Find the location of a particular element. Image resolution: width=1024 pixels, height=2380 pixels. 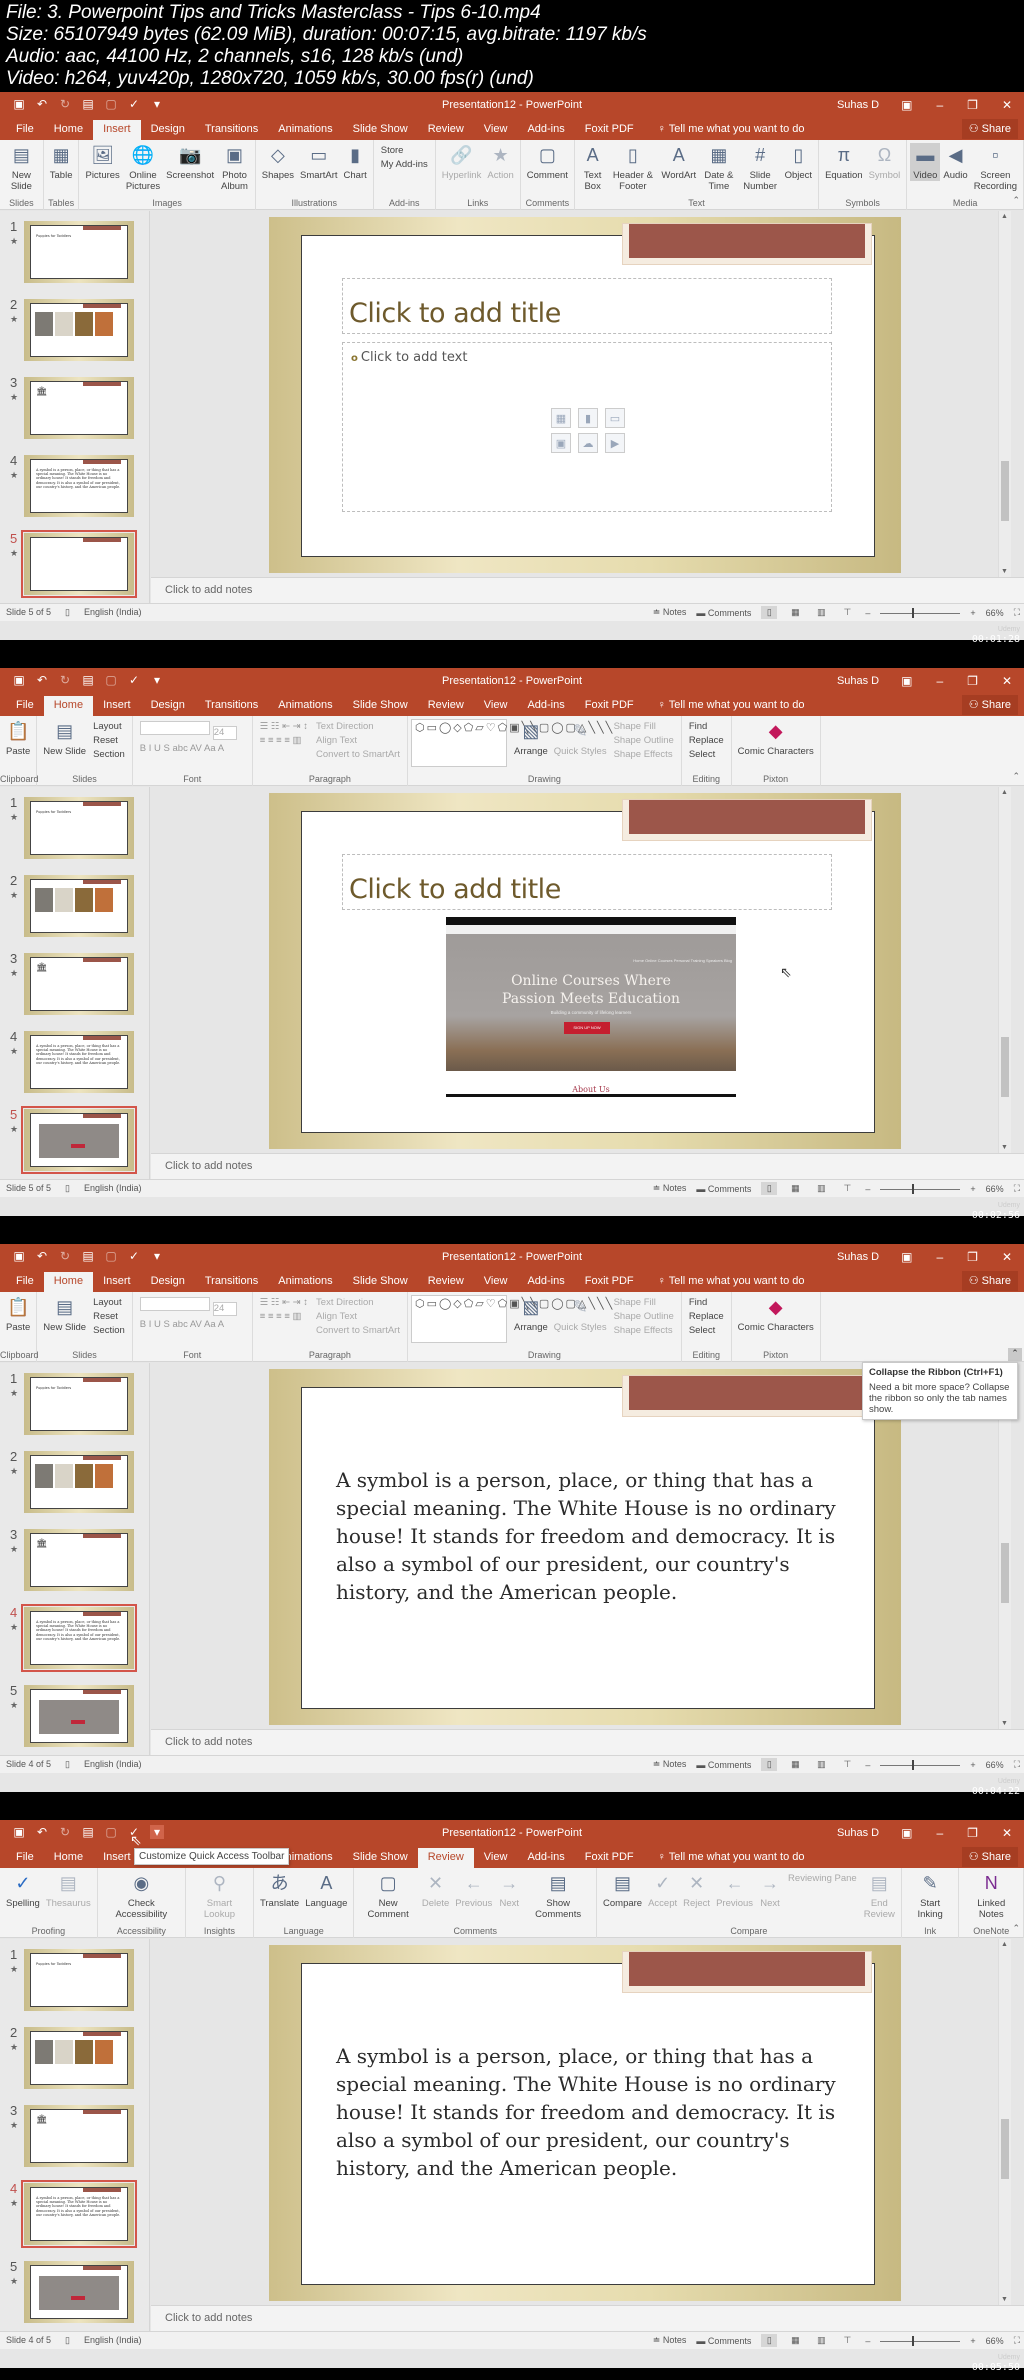

start-inking-button: ✎ Start Inking is located at coordinates (930, 1896).